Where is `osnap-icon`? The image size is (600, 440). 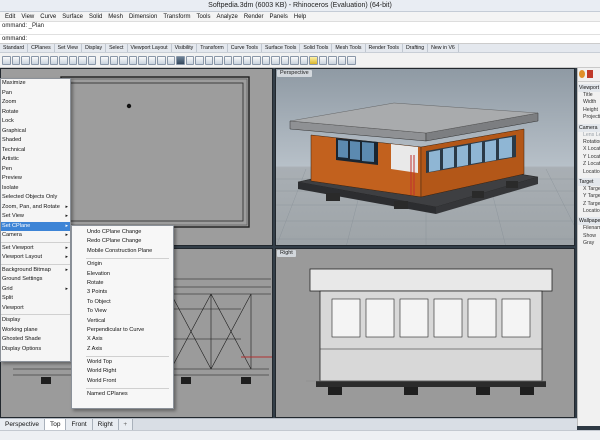
osnap-icon is located at coordinates (208, 60).